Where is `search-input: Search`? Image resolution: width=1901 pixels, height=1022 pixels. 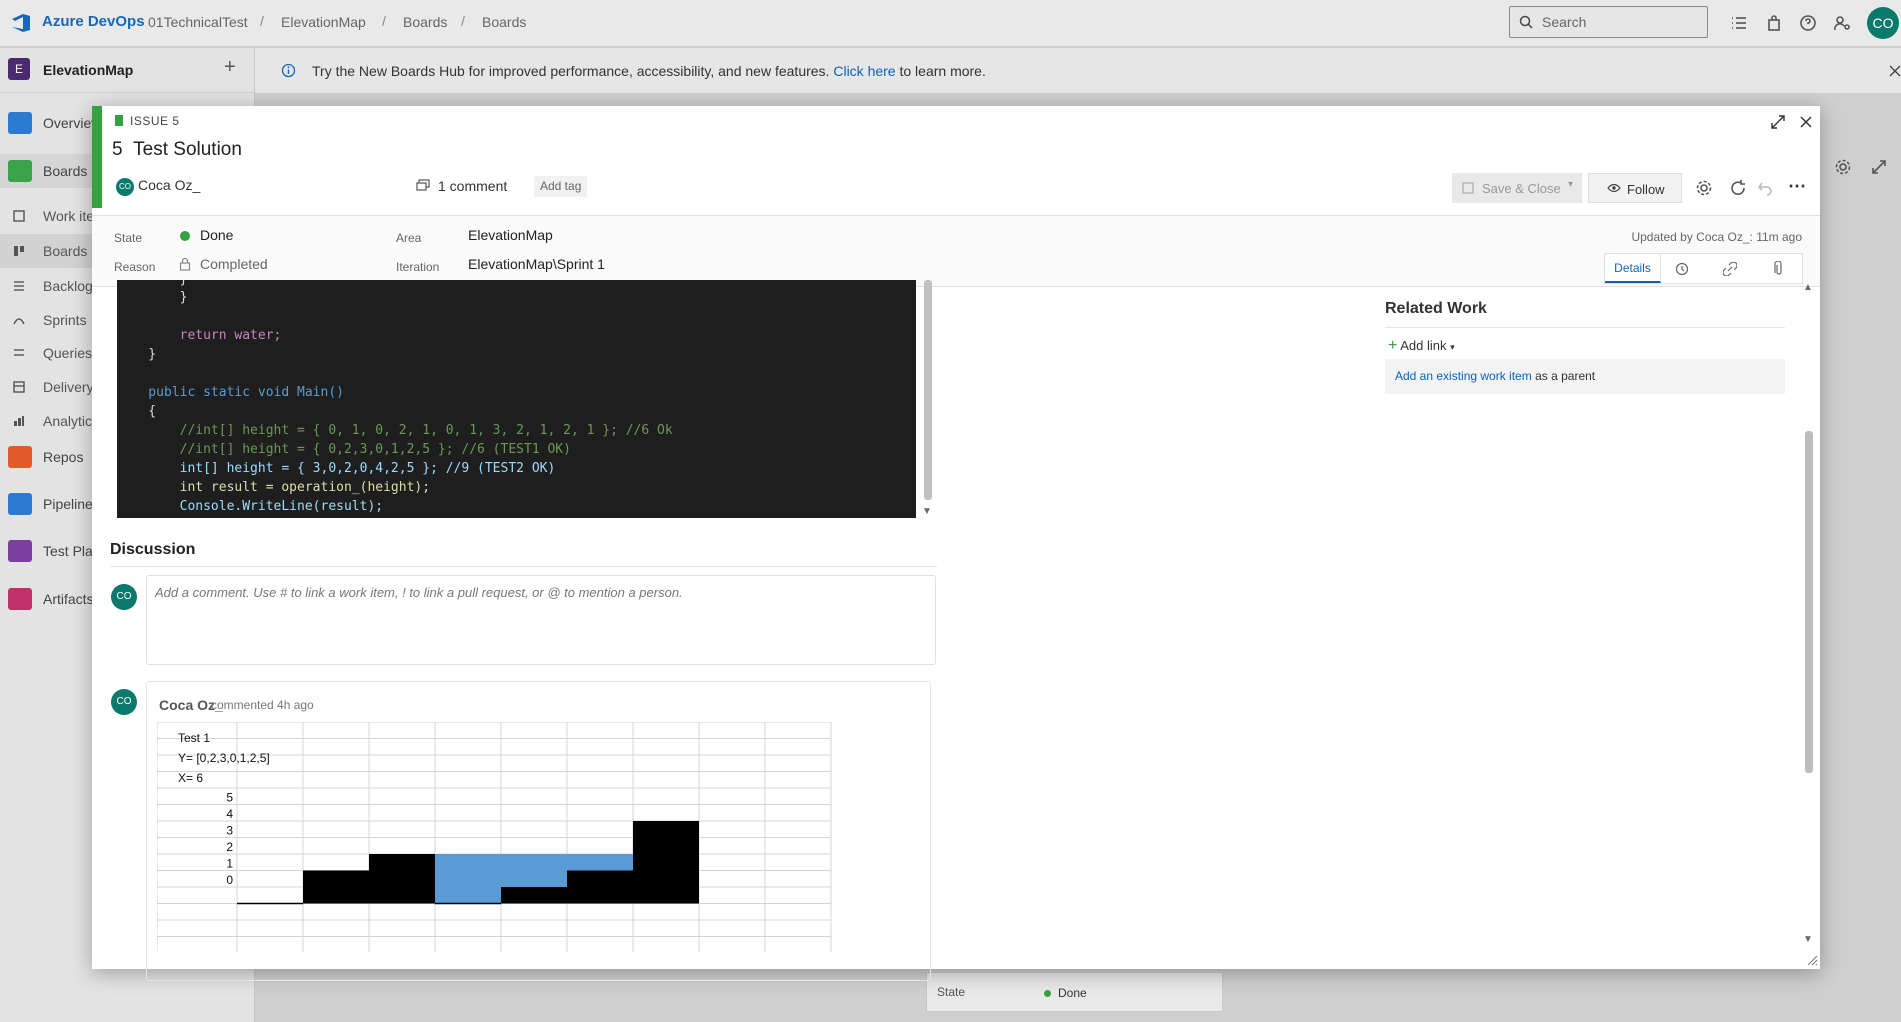 search-input: Search is located at coordinates (1608, 22).